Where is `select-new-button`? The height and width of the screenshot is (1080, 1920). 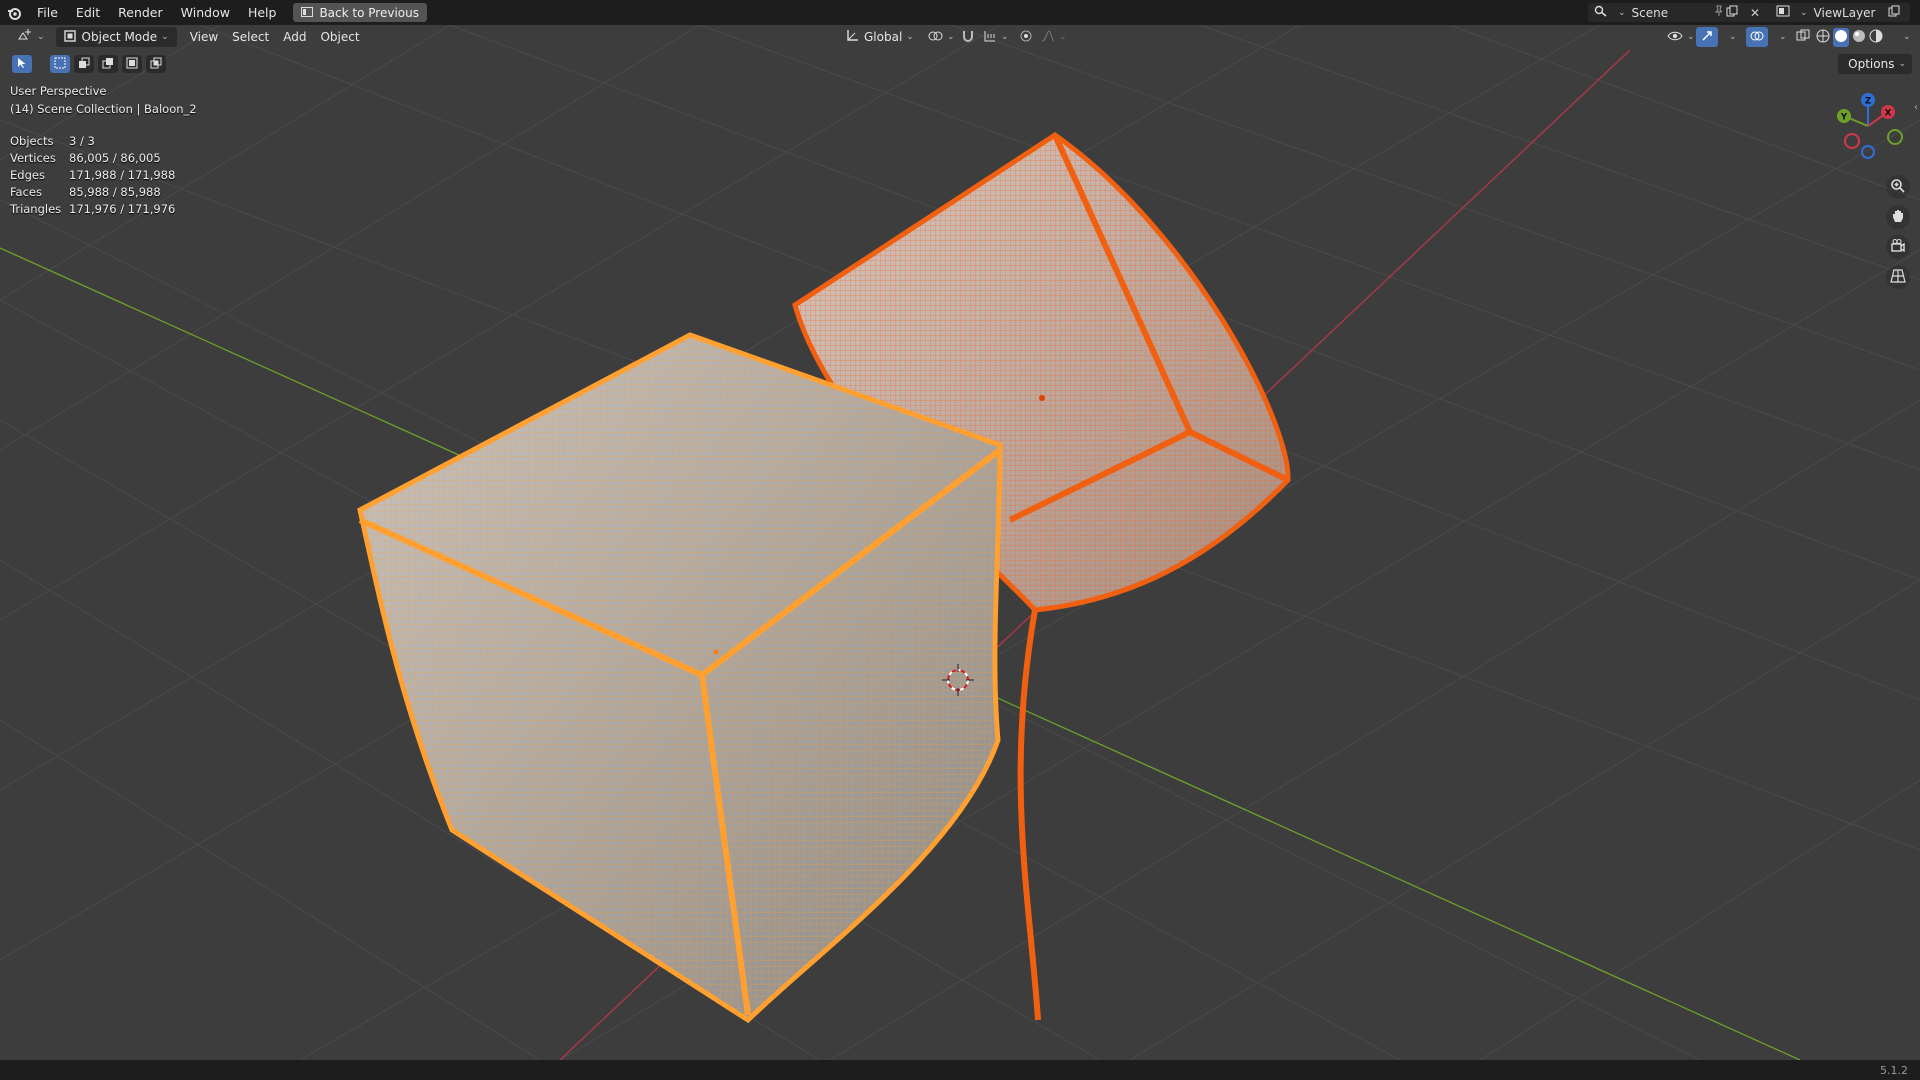 select-new-button is located at coordinates (60, 64).